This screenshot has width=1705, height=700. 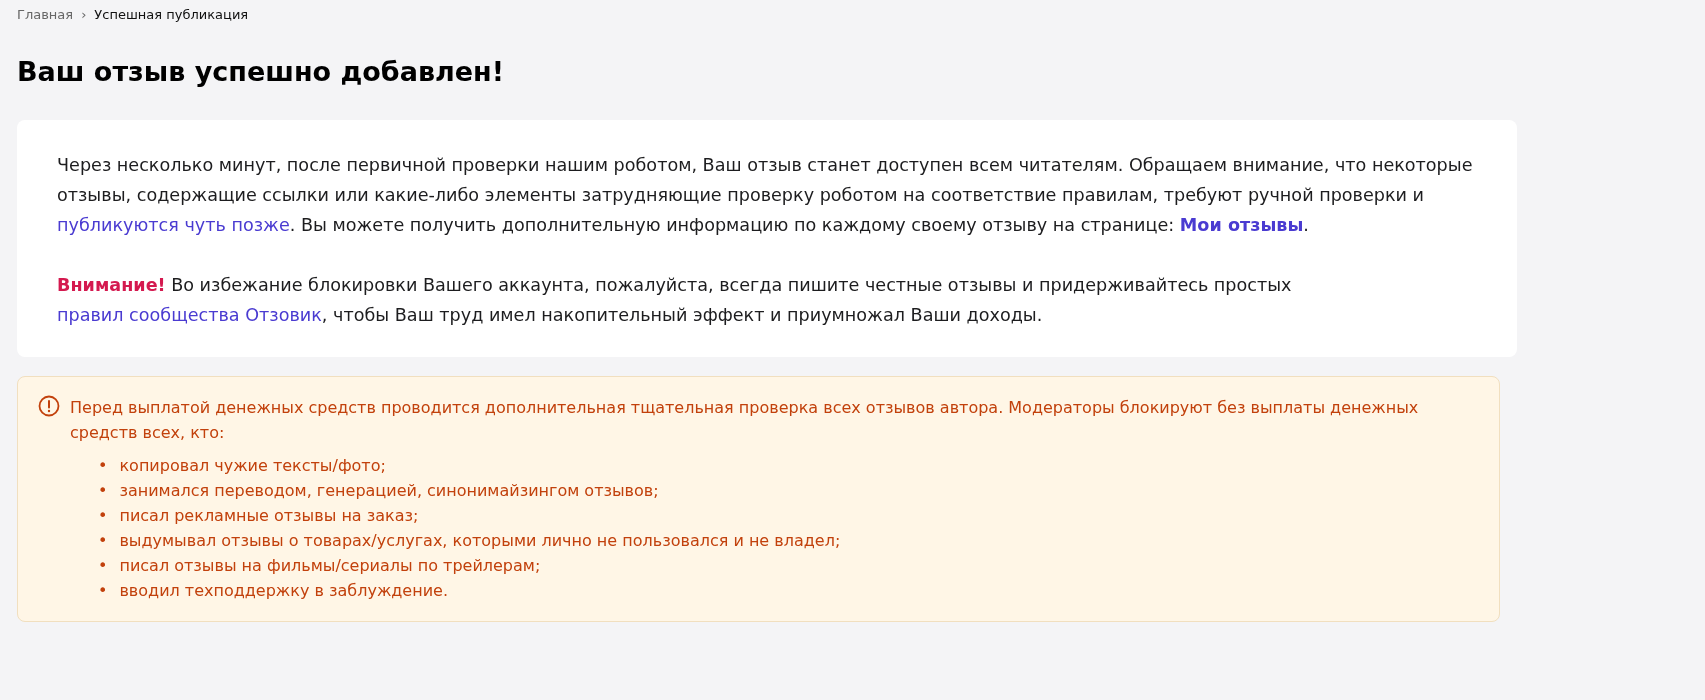 What do you see at coordinates (1241, 225) in the screenshot?
I see `text-link: Мои отзывы` at bounding box center [1241, 225].